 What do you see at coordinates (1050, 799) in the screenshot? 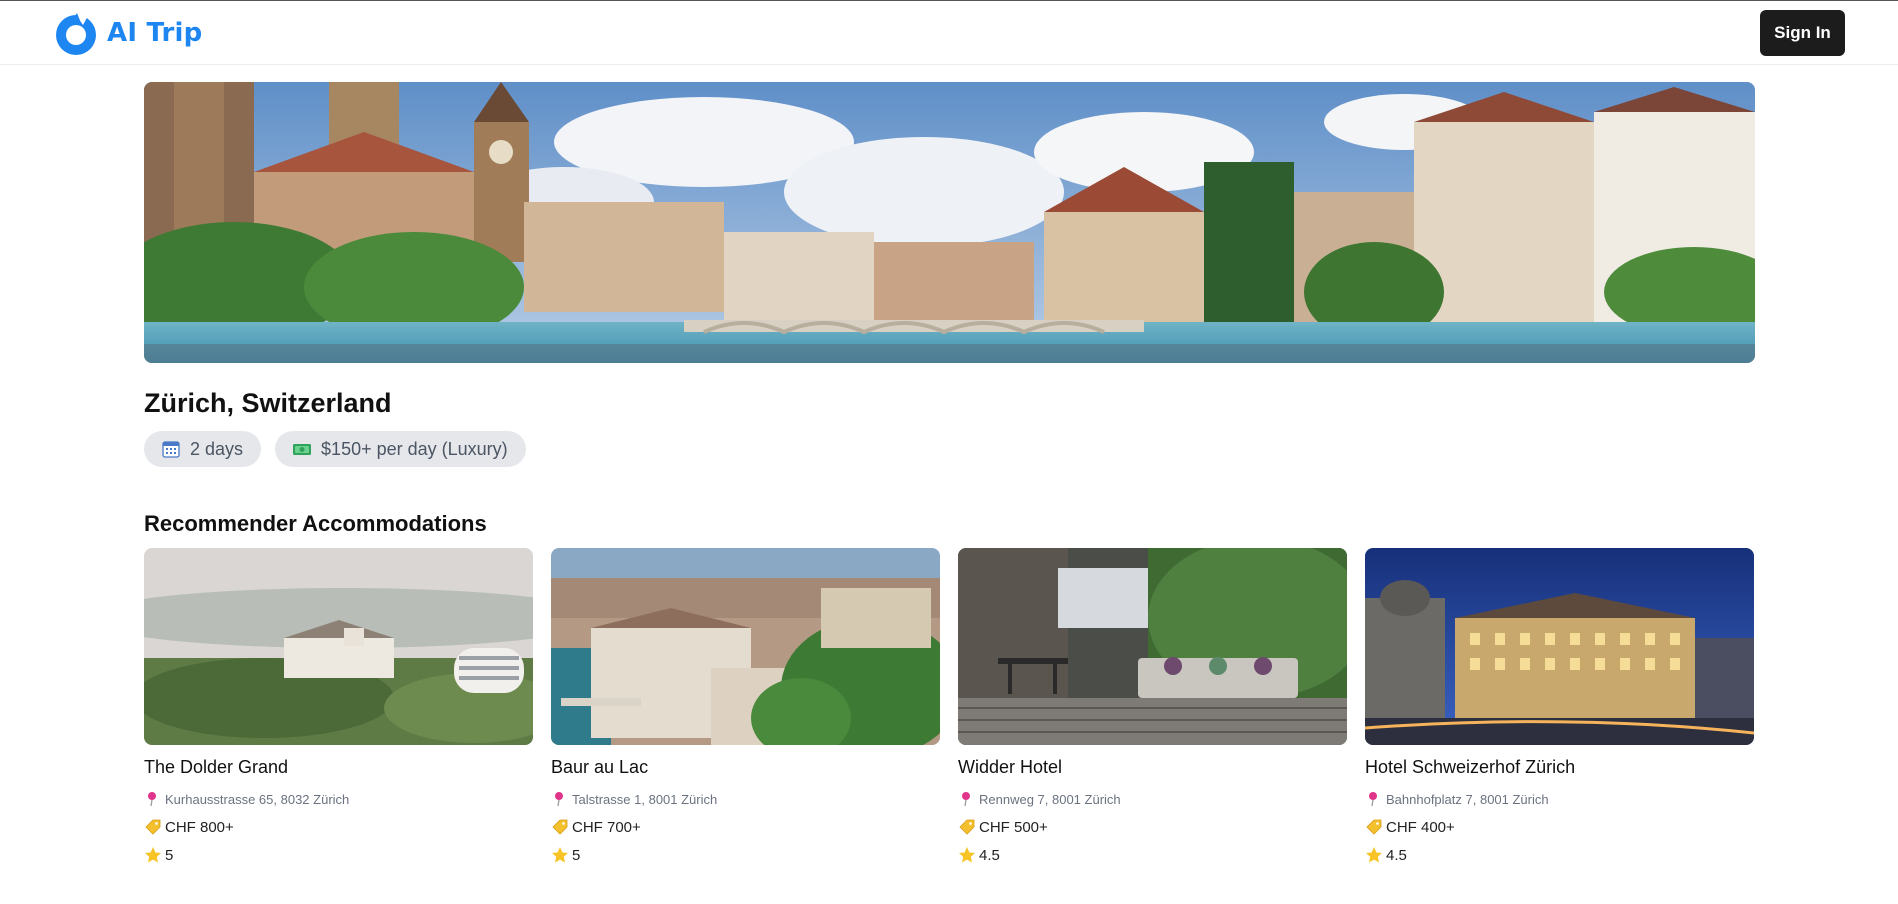
I see `hotel-address-text: Rennweg 7, 8001 Zürich` at bounding box center [1050, 799].